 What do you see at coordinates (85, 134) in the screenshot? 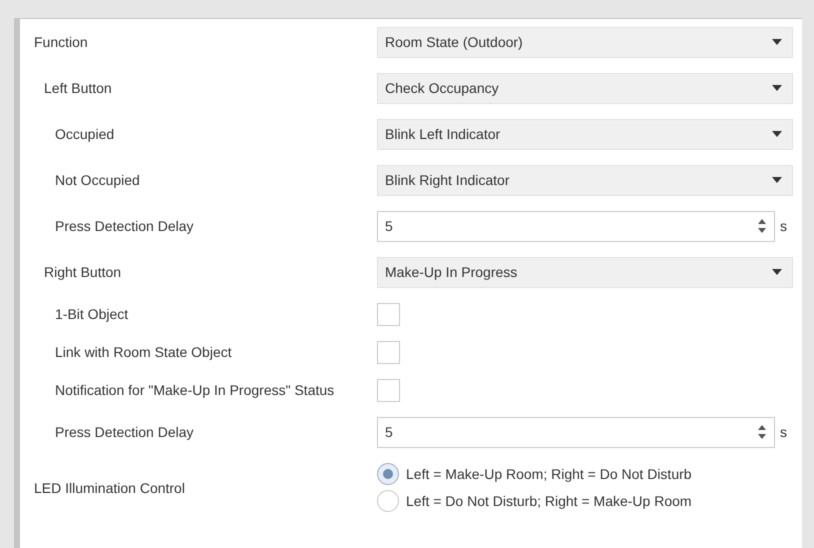
I see `parameter-label: Occupied` at bounding box center [85, 134].